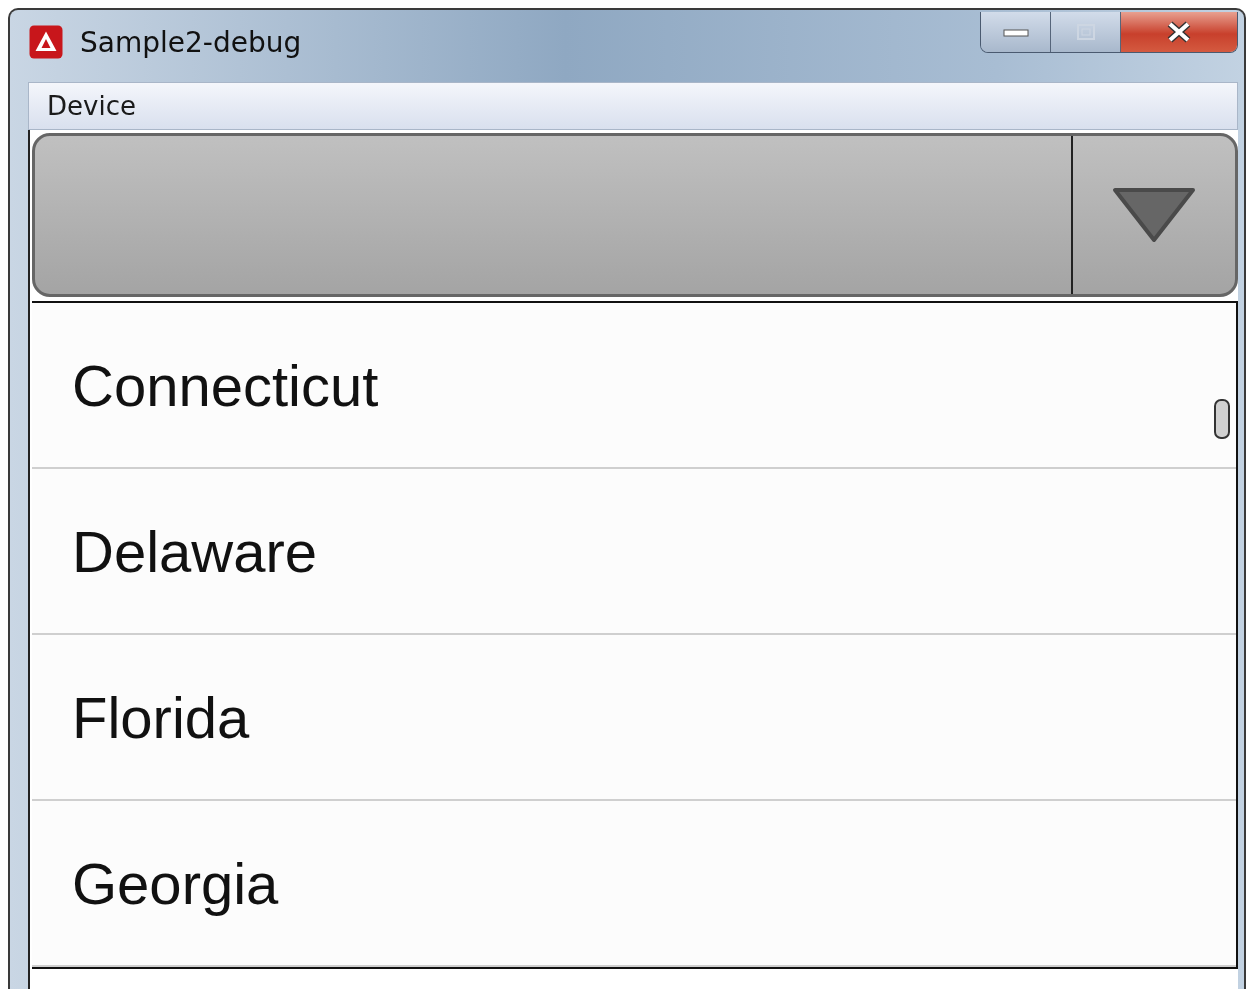 The width and height of the screenshot is (1253, 989). What do you see at coordinates (91, 106) in the screenshot?
I see `menu-item: Device` at bounding box center [91, 106].